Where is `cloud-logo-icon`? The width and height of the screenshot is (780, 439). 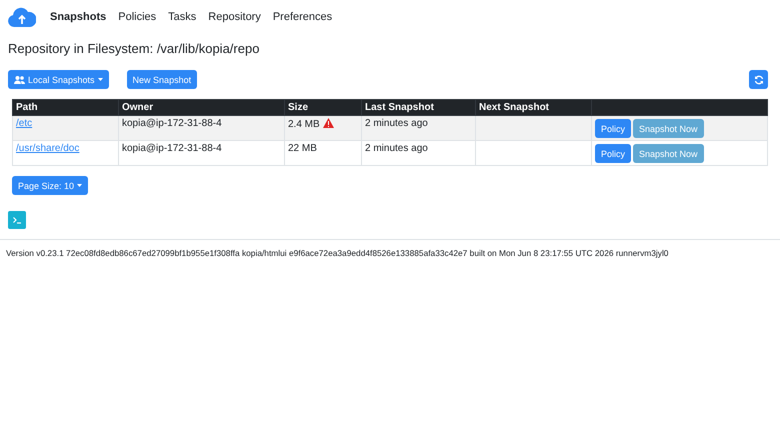
cloud-logo-icon is located at coordinates (22, 17).